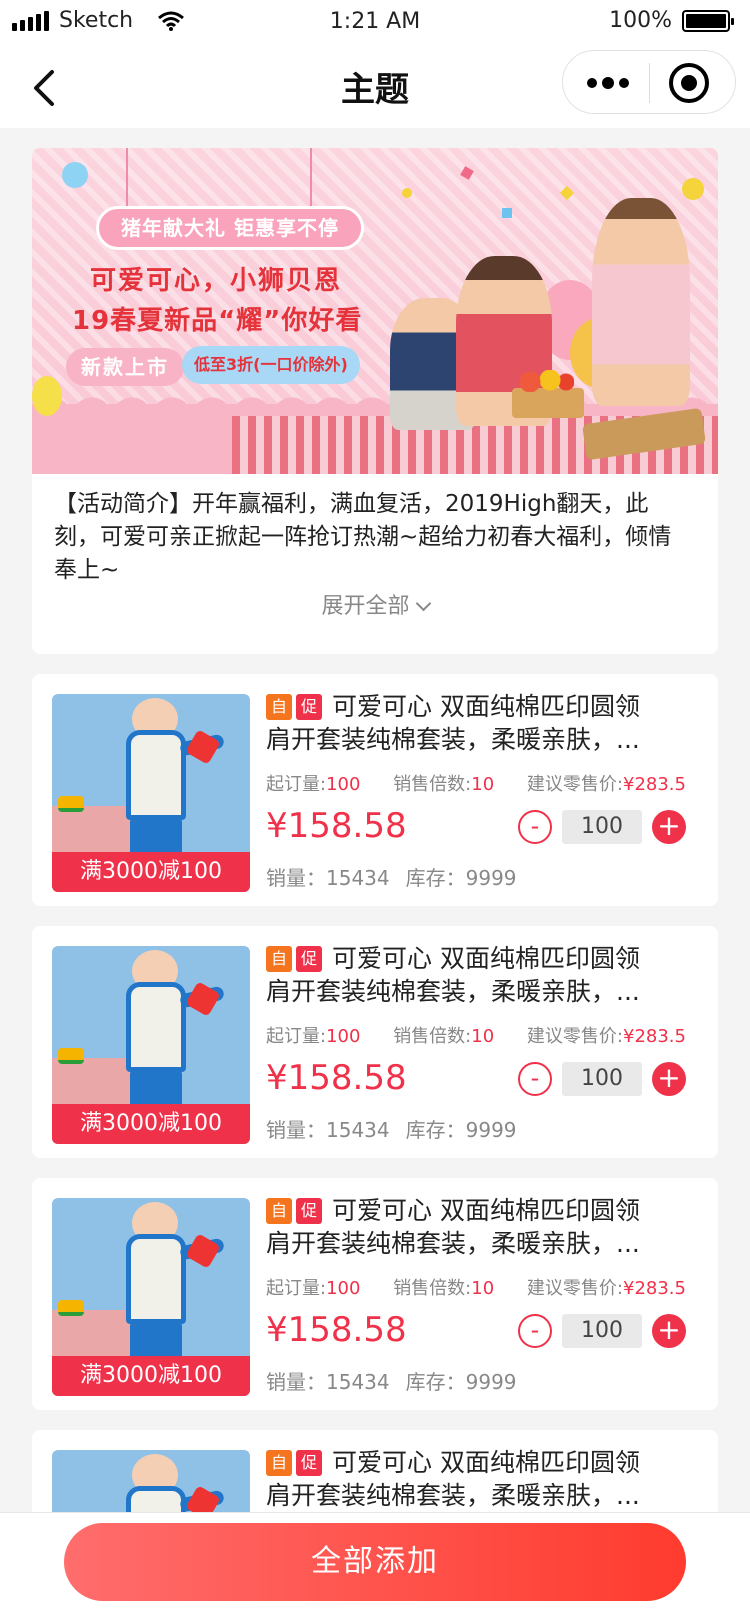 The image size is (750, 1609). What do you see at coordinates (230, 228) in the screenshot?
I see `banner-tag: 猪年献大礼 钜惠享不停` at bounding box center [230, 228].